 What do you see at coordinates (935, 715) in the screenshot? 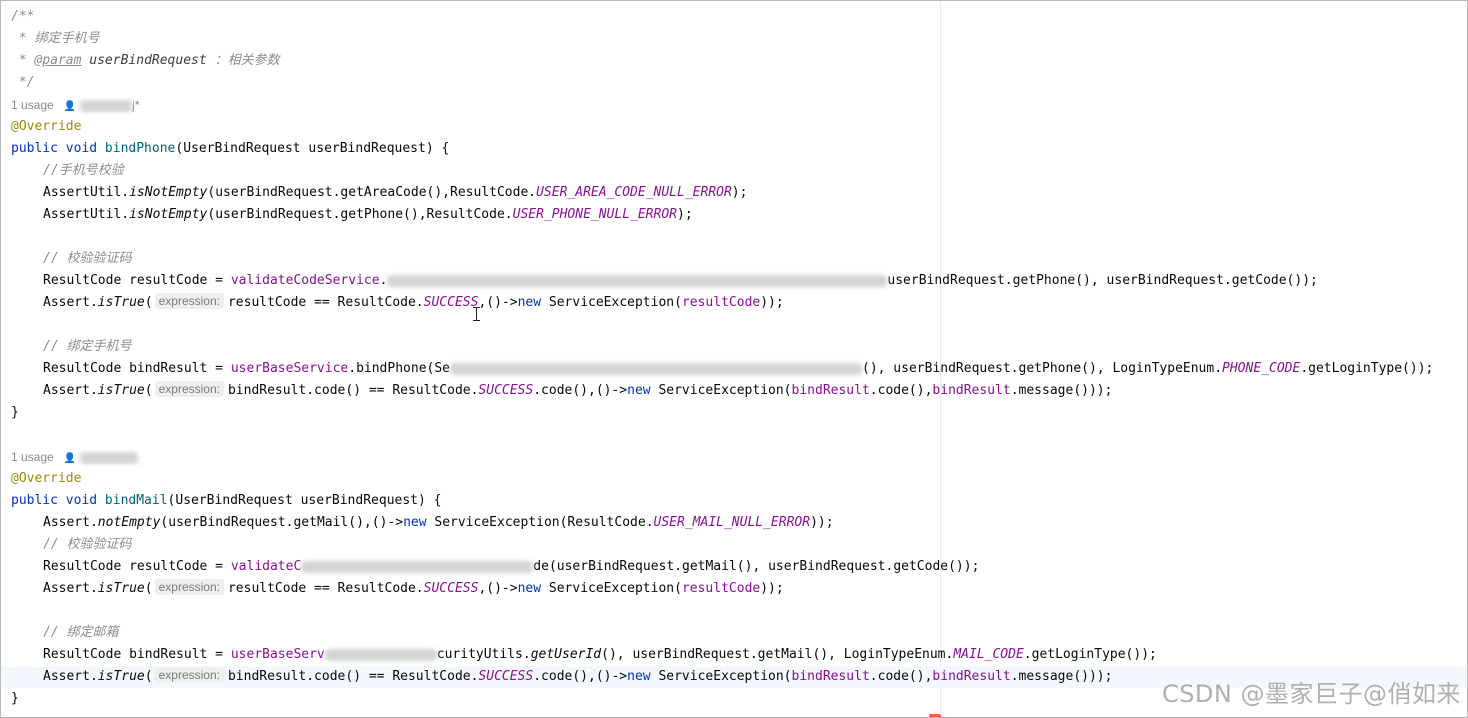
I see `error-marker-icon` at bounding box center [935, 715].